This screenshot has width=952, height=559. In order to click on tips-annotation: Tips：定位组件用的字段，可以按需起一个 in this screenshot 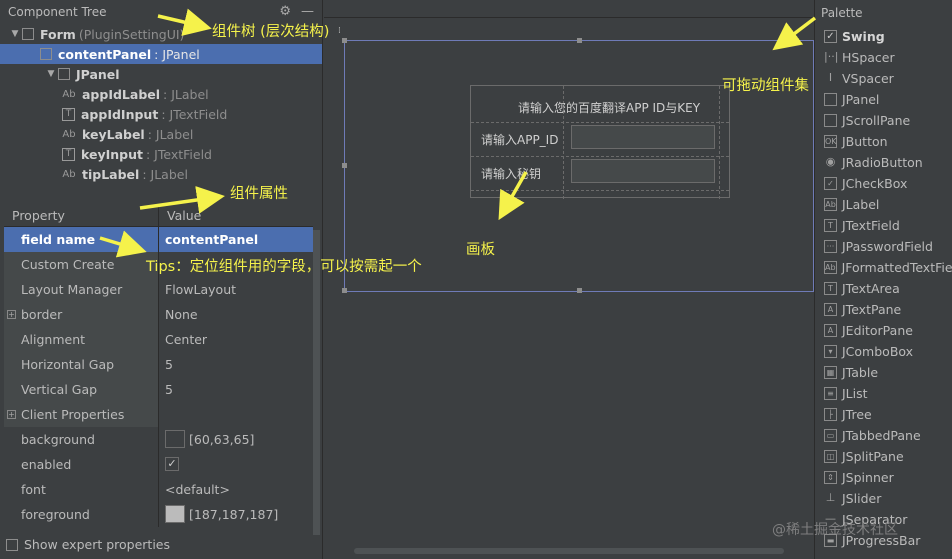, I will do `click(284, 267)`.